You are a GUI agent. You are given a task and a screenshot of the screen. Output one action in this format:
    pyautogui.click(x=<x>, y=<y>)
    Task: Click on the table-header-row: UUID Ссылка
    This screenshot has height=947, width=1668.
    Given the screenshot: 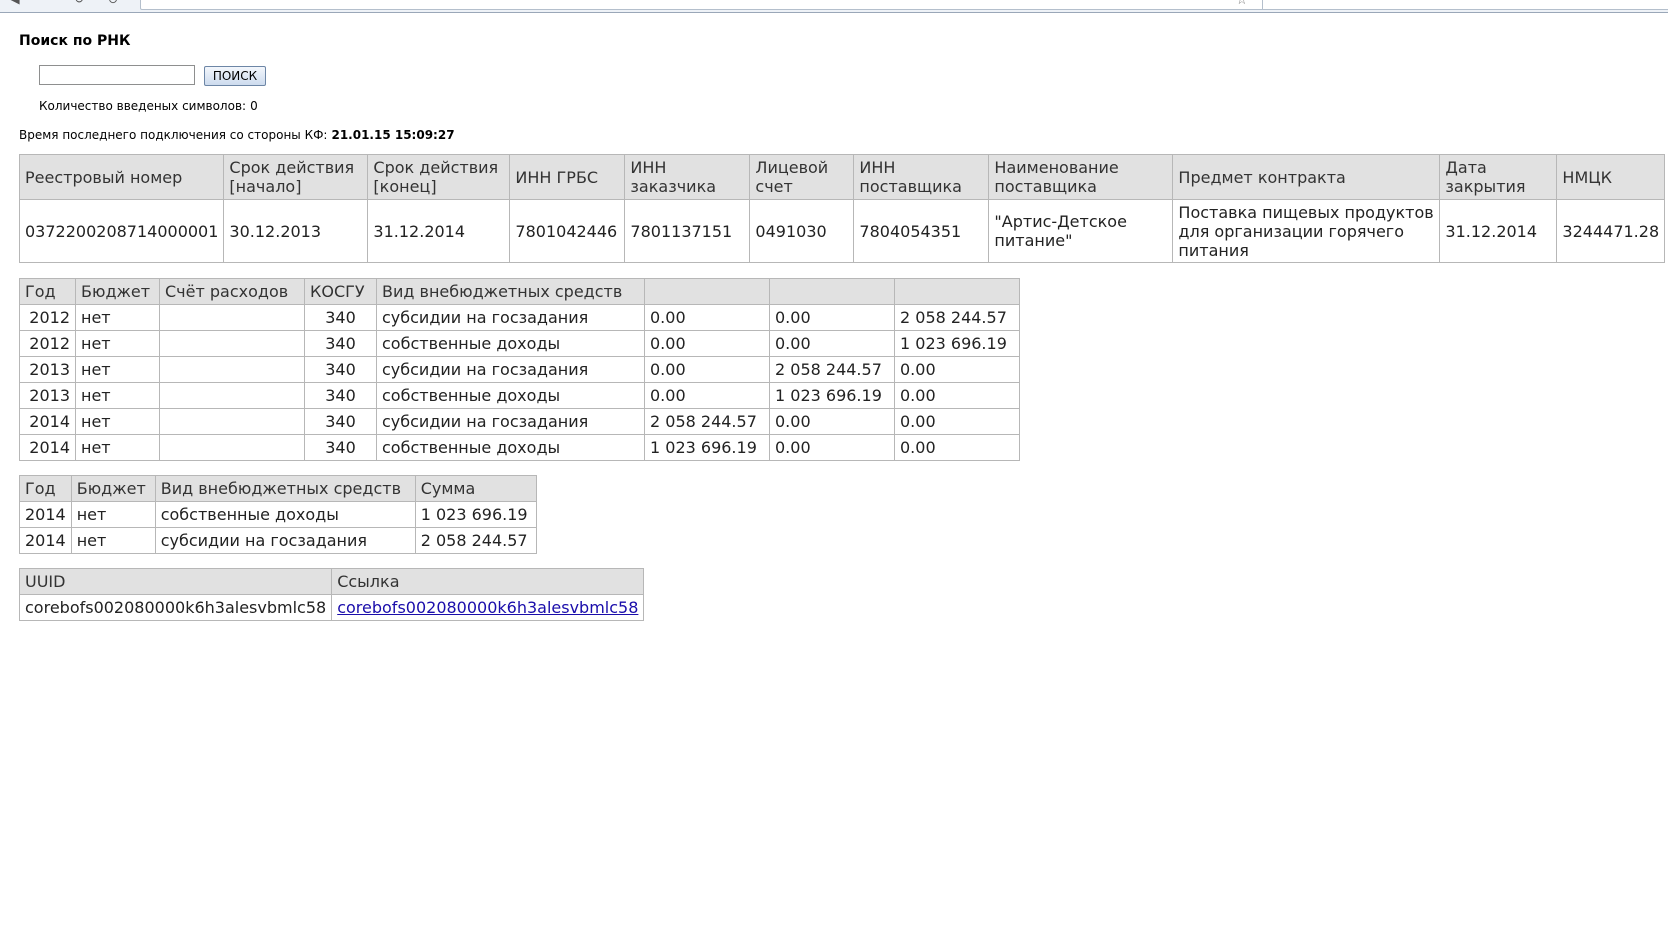 What is the action you would take?
    pyautogui.click(x=331, y=581)
    